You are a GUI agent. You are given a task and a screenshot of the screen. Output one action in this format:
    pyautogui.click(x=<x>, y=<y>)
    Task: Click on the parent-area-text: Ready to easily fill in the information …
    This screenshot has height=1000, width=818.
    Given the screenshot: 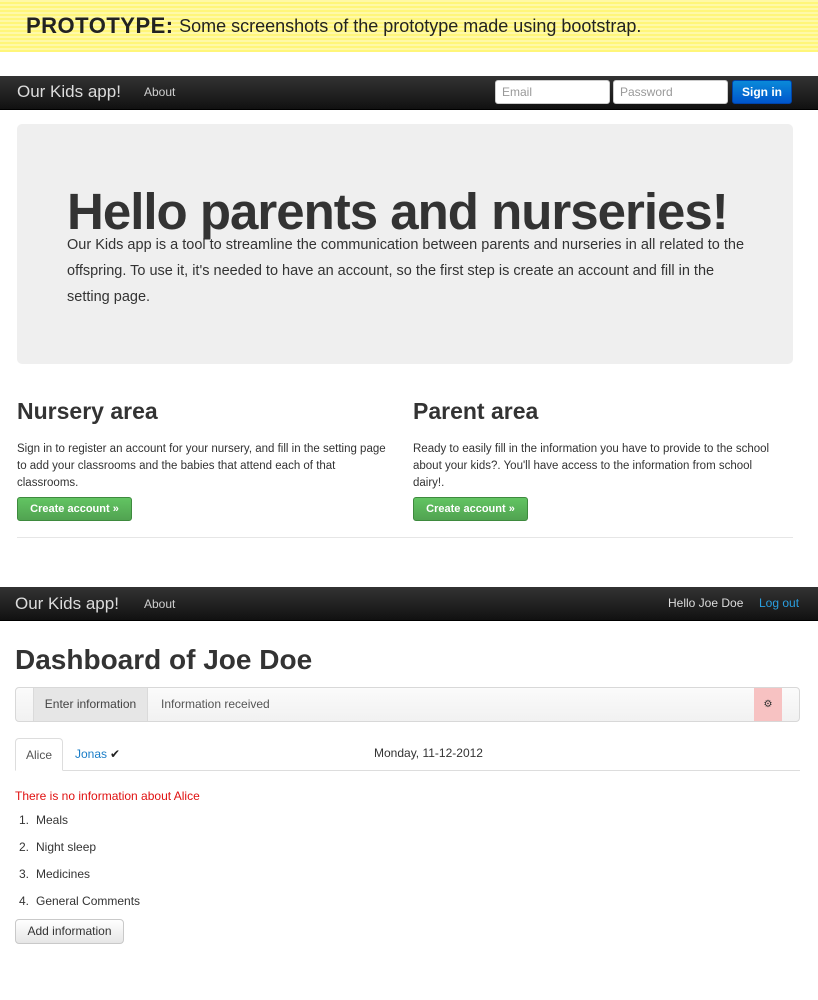 What is the action you would take?
    pyautogui.click(x=591, y=466)
    